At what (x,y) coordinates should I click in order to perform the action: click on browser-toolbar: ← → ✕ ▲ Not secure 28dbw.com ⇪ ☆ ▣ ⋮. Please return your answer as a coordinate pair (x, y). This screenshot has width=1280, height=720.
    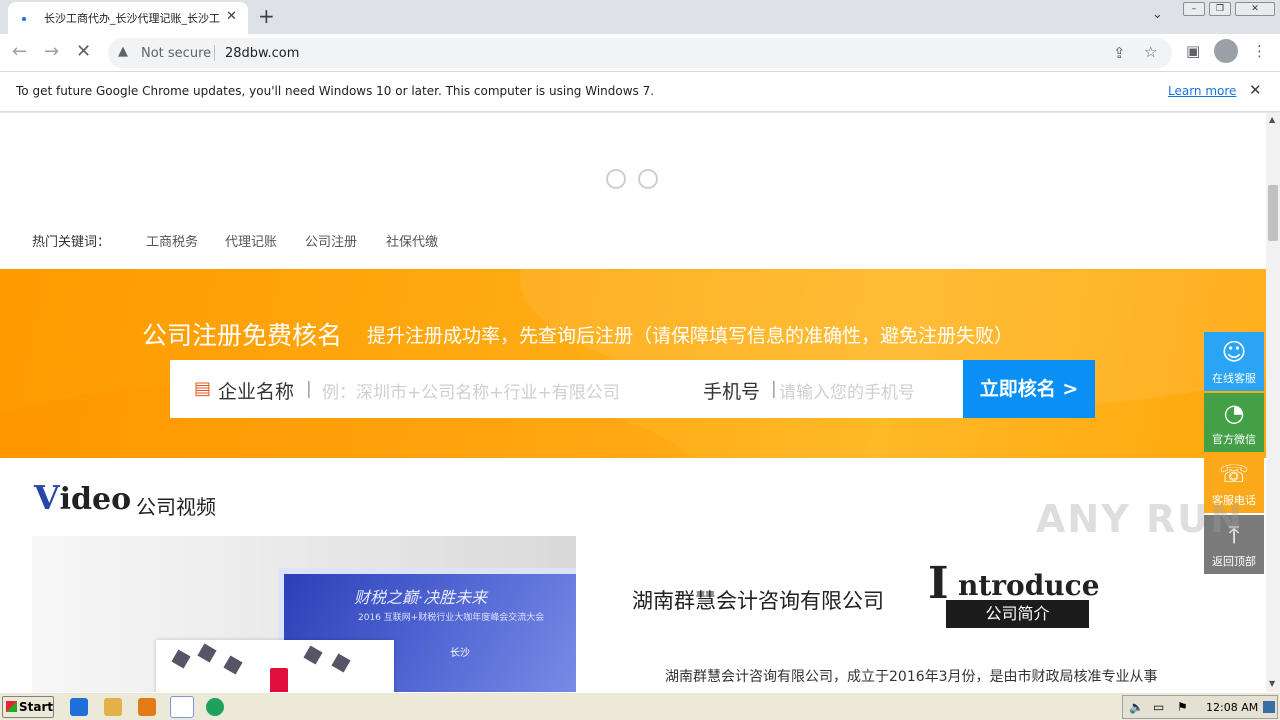
    Looking at the image, I should click on (640, 53).